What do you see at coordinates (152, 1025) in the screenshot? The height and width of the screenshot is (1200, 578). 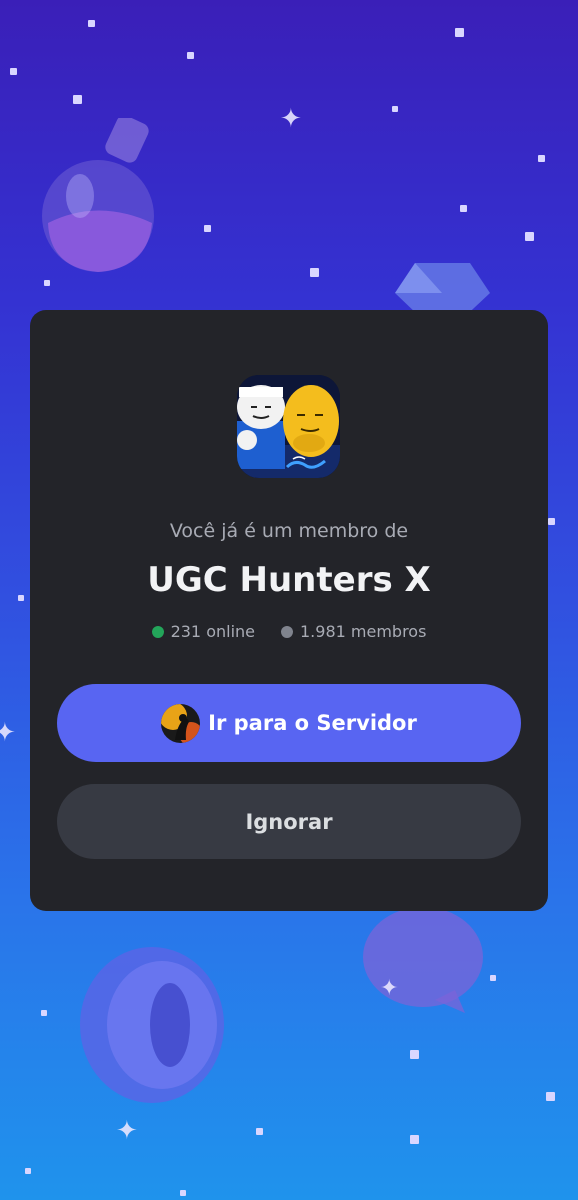 I see `coin-decoration` at bounding box center [152, 1025].